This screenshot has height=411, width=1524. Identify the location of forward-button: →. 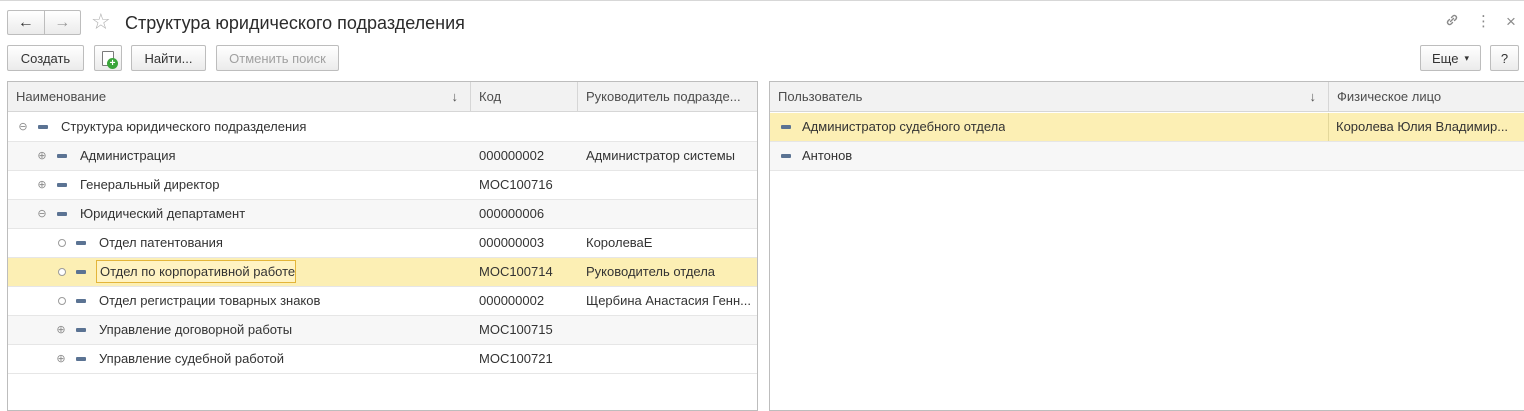
(62, 22).